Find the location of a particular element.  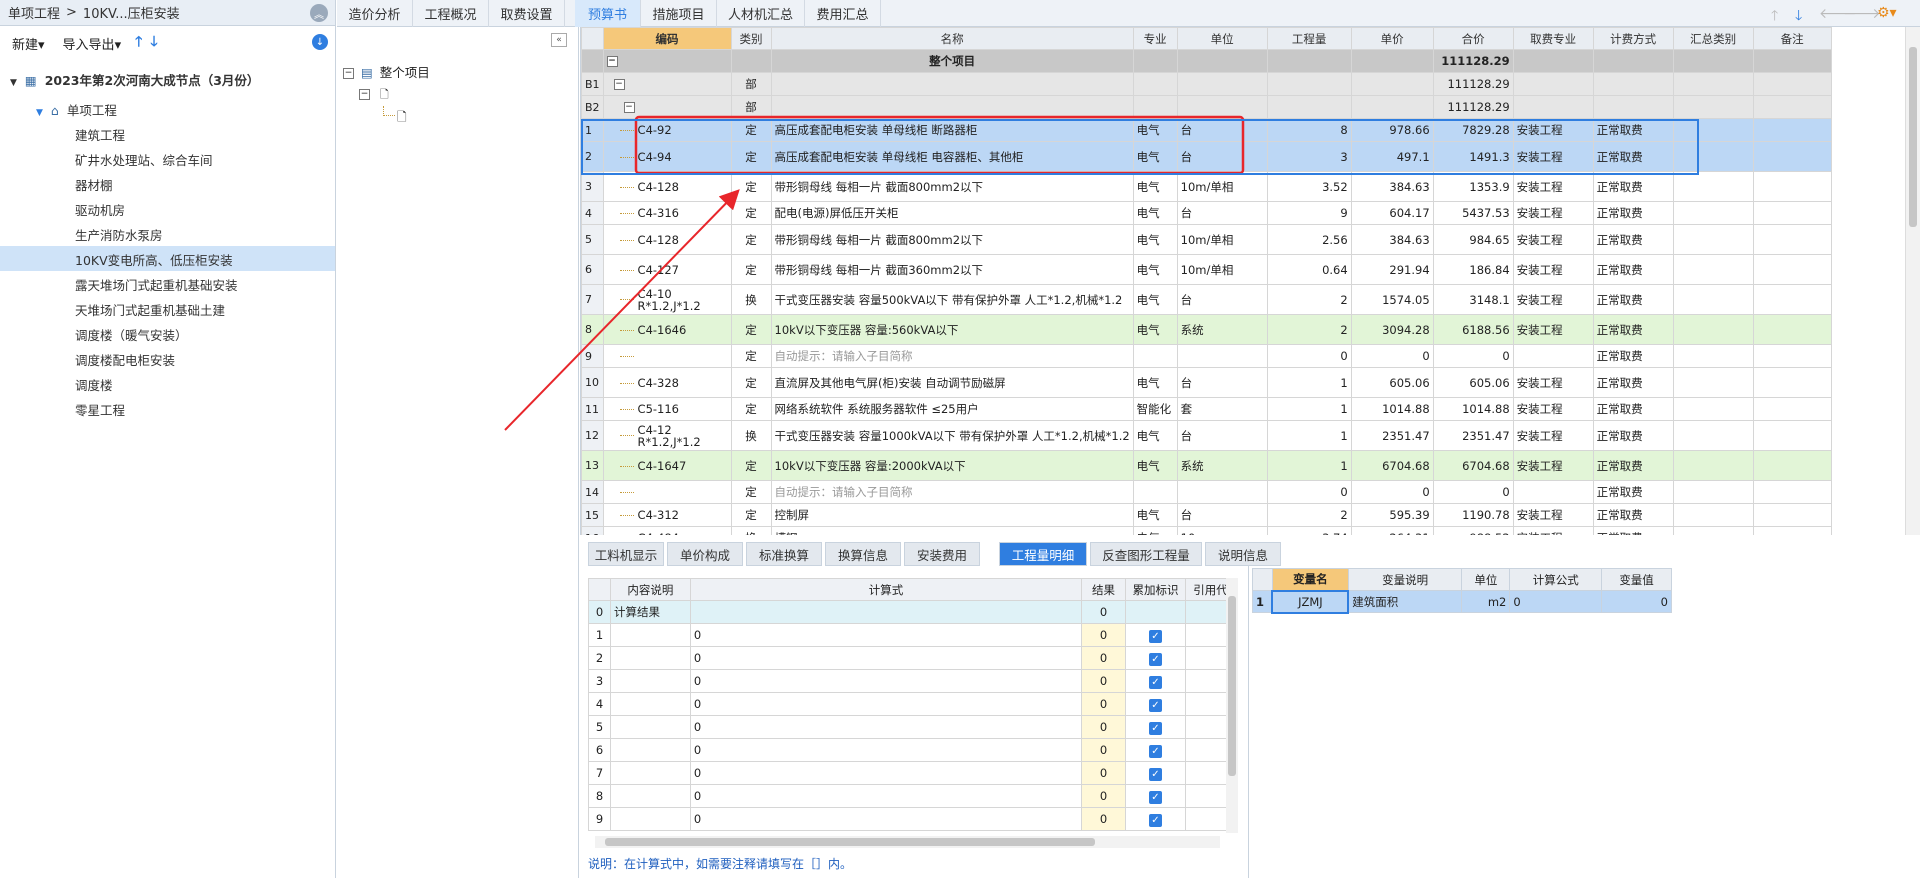

header-var-value: 变量值 is located at coordinates (1636, 579).